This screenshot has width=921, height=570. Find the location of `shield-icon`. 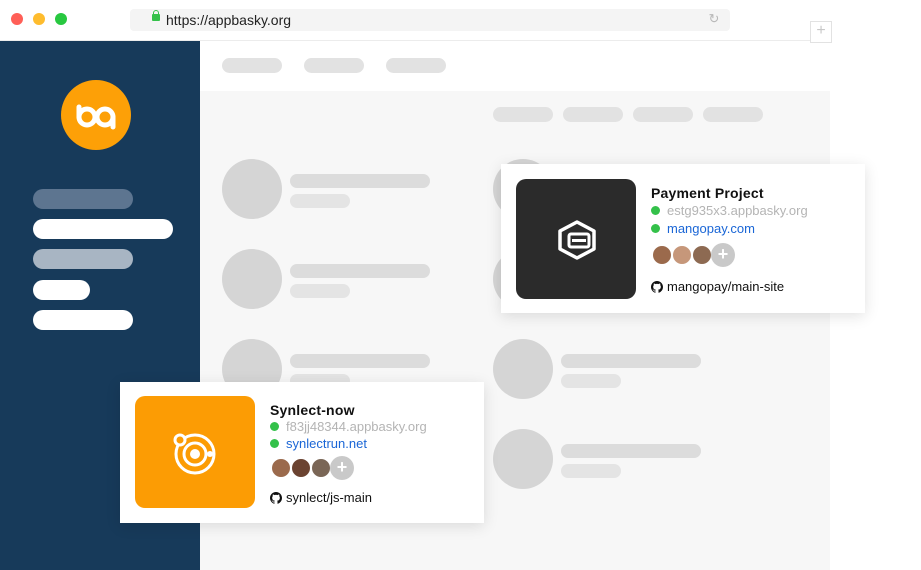

shield-icon is located at coordinates (577, 240).